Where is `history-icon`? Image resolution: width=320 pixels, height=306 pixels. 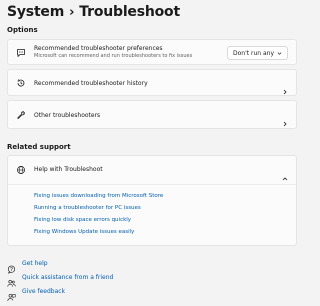 history-icon is located at coordinates (21, 83).